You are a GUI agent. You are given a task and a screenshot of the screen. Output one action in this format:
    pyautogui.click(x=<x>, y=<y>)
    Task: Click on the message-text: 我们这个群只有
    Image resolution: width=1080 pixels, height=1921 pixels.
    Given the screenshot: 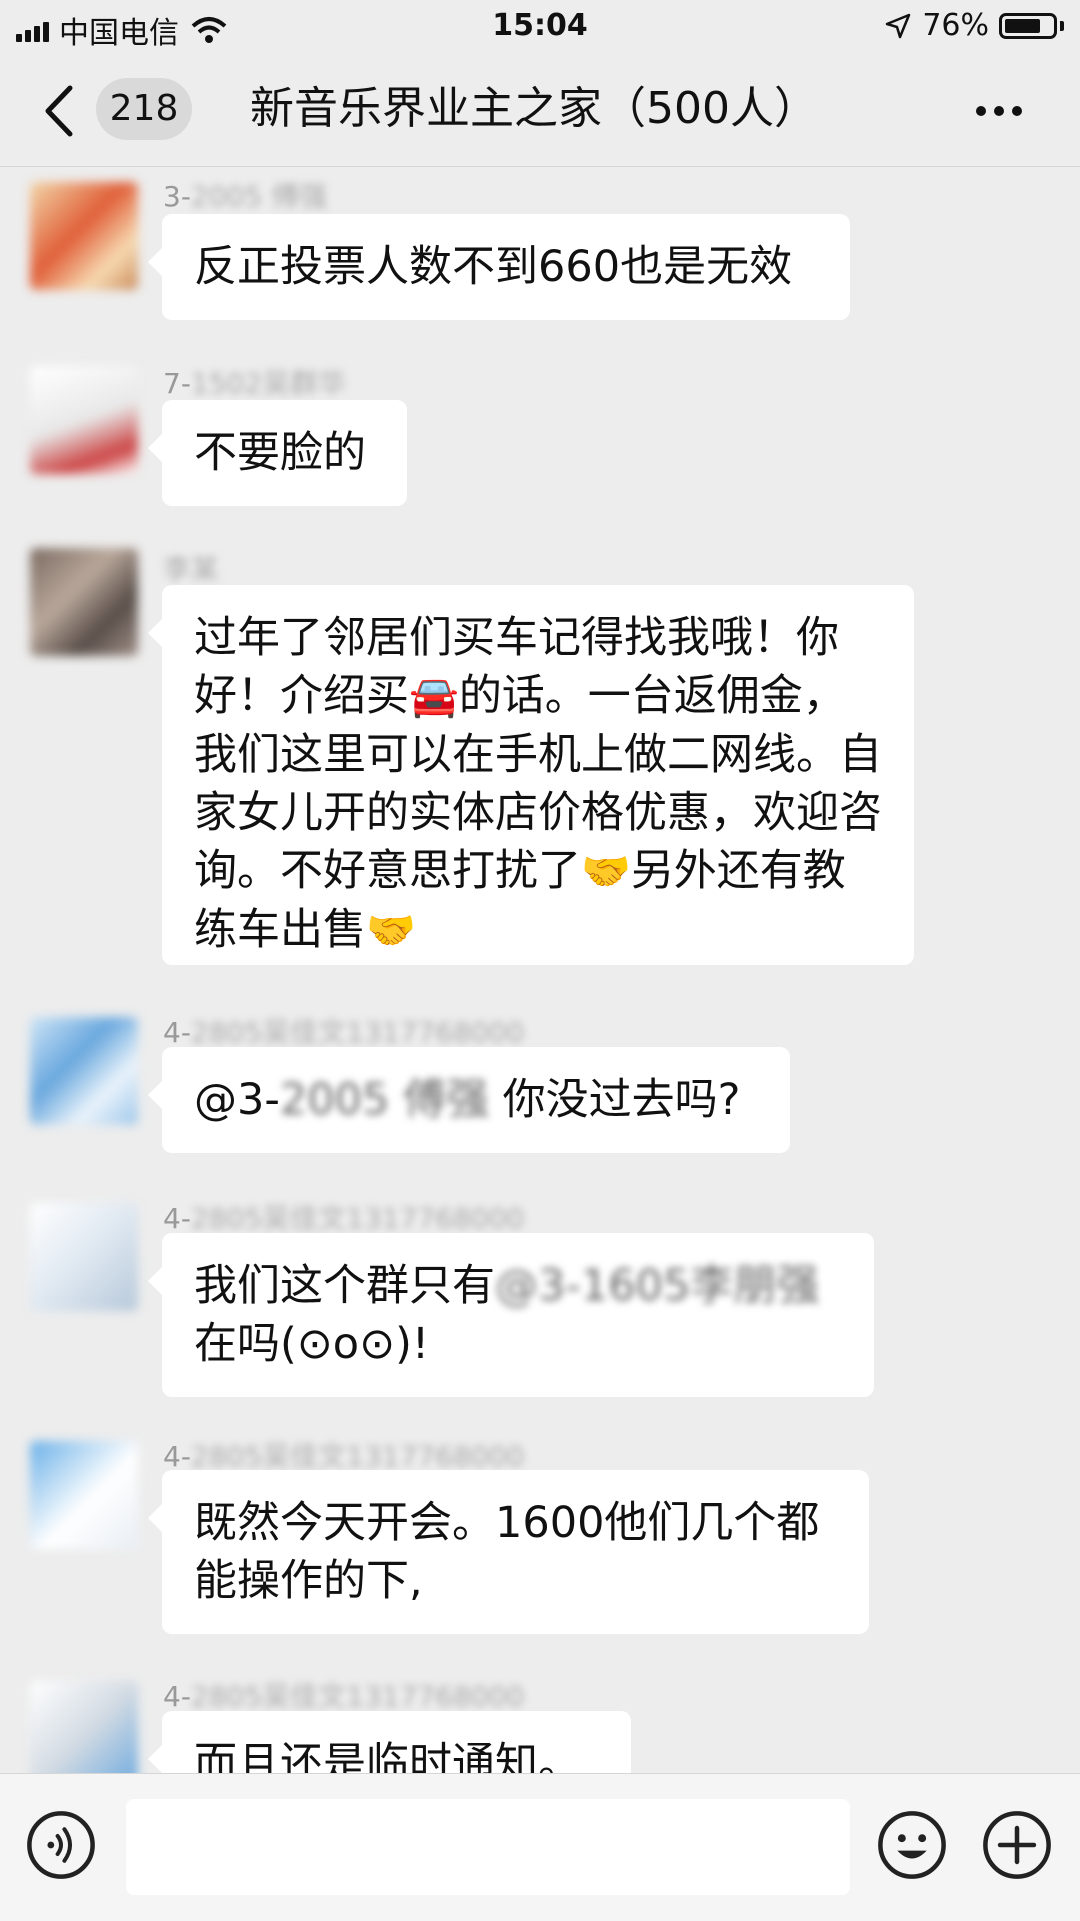 What is the action you would take?
    pyautogui.click(x=344, y=1286)
    